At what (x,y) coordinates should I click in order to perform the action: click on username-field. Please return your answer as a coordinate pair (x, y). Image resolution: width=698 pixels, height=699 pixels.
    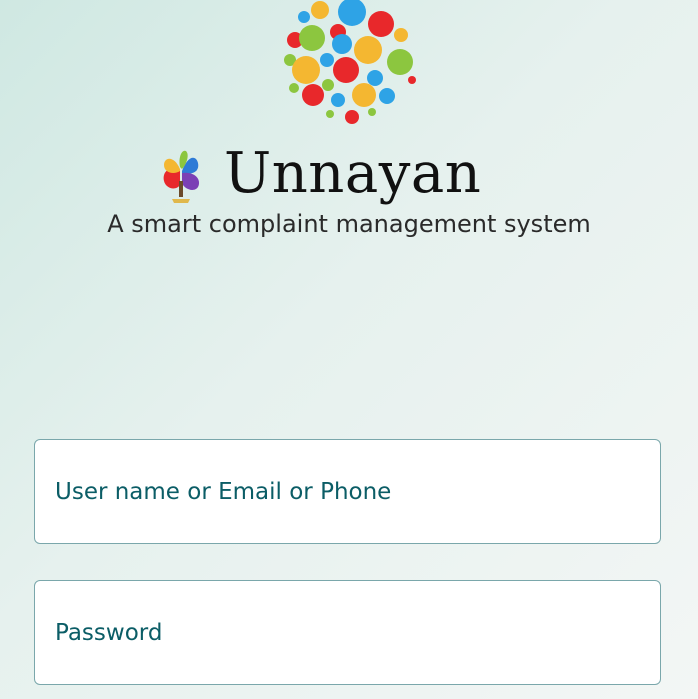
    Looking at the image, I should click on (347, 491).